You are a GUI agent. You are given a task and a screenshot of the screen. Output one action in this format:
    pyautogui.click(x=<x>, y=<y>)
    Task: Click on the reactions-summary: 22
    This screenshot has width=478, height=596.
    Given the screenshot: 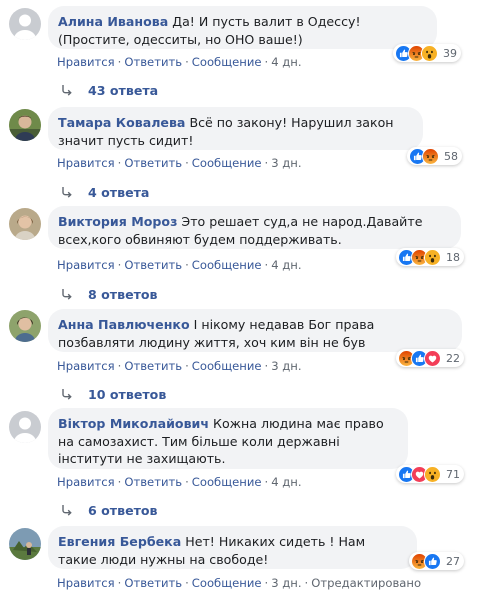 What is the action you would take?
    pyautogui.click(x=430, y=358)
    